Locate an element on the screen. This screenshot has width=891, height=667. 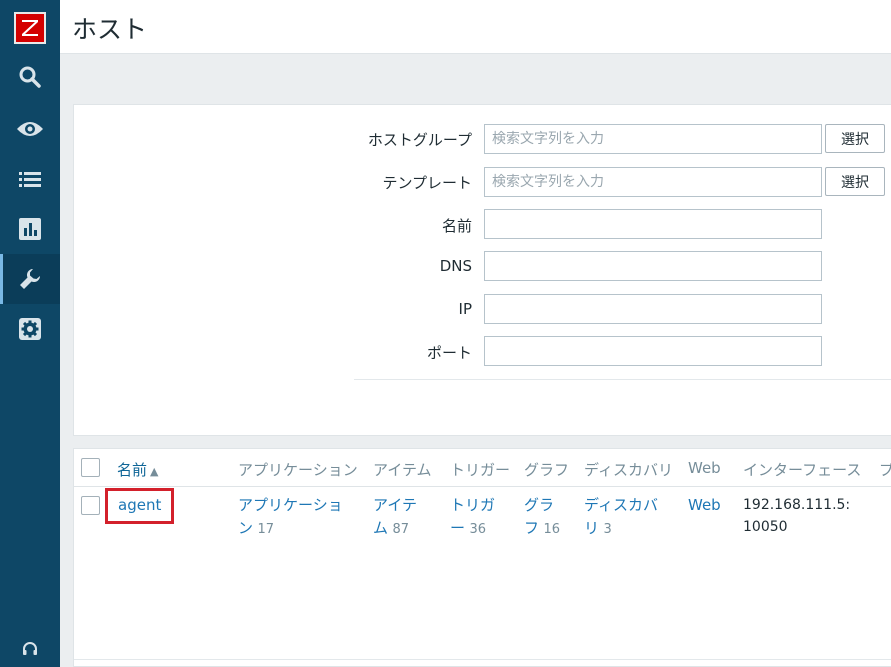
column-header-interface: インターフェース is located at coordinates (802, 470).